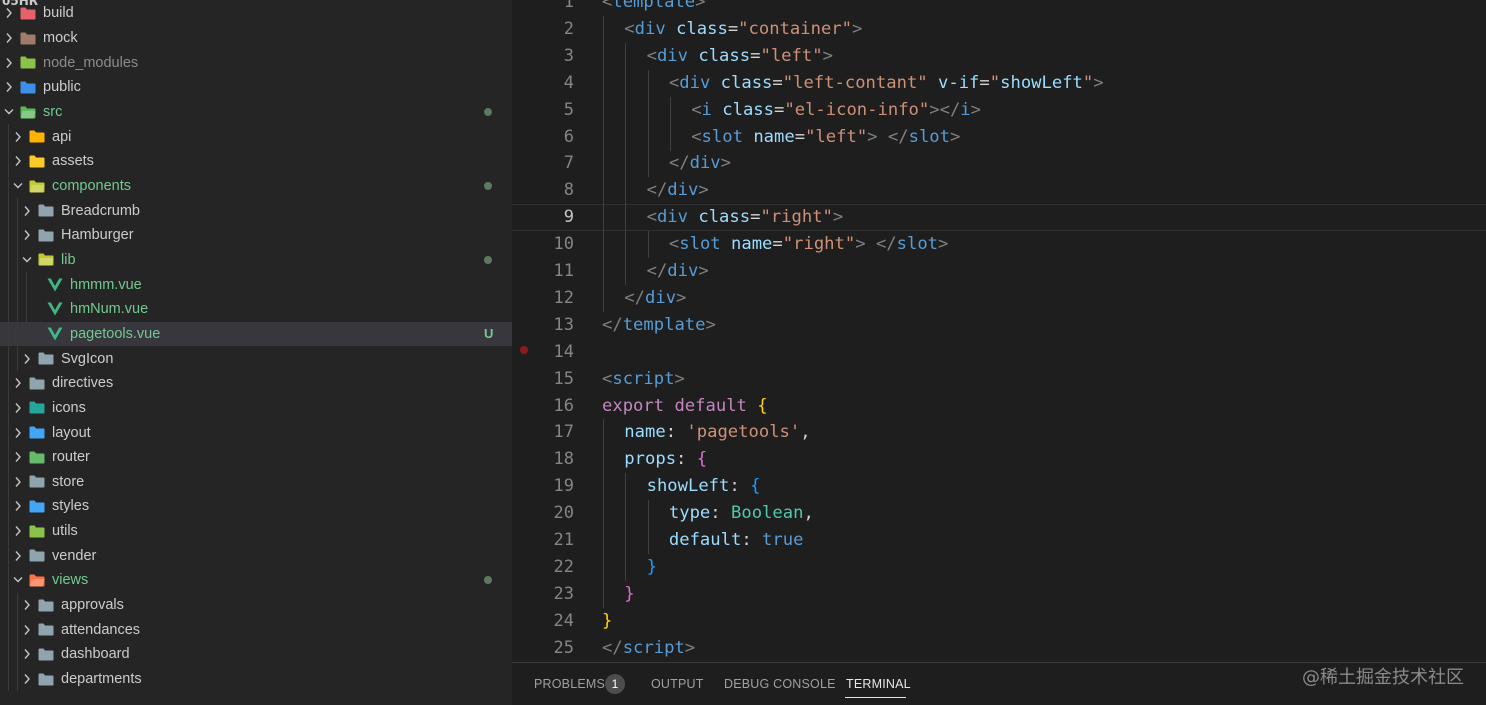 This screenshot has height=705, width=1486. What do you see at coordinates (256, 62) in the screenshot?
I see `folder-item: node_modules` at bounding box center [256, 62].